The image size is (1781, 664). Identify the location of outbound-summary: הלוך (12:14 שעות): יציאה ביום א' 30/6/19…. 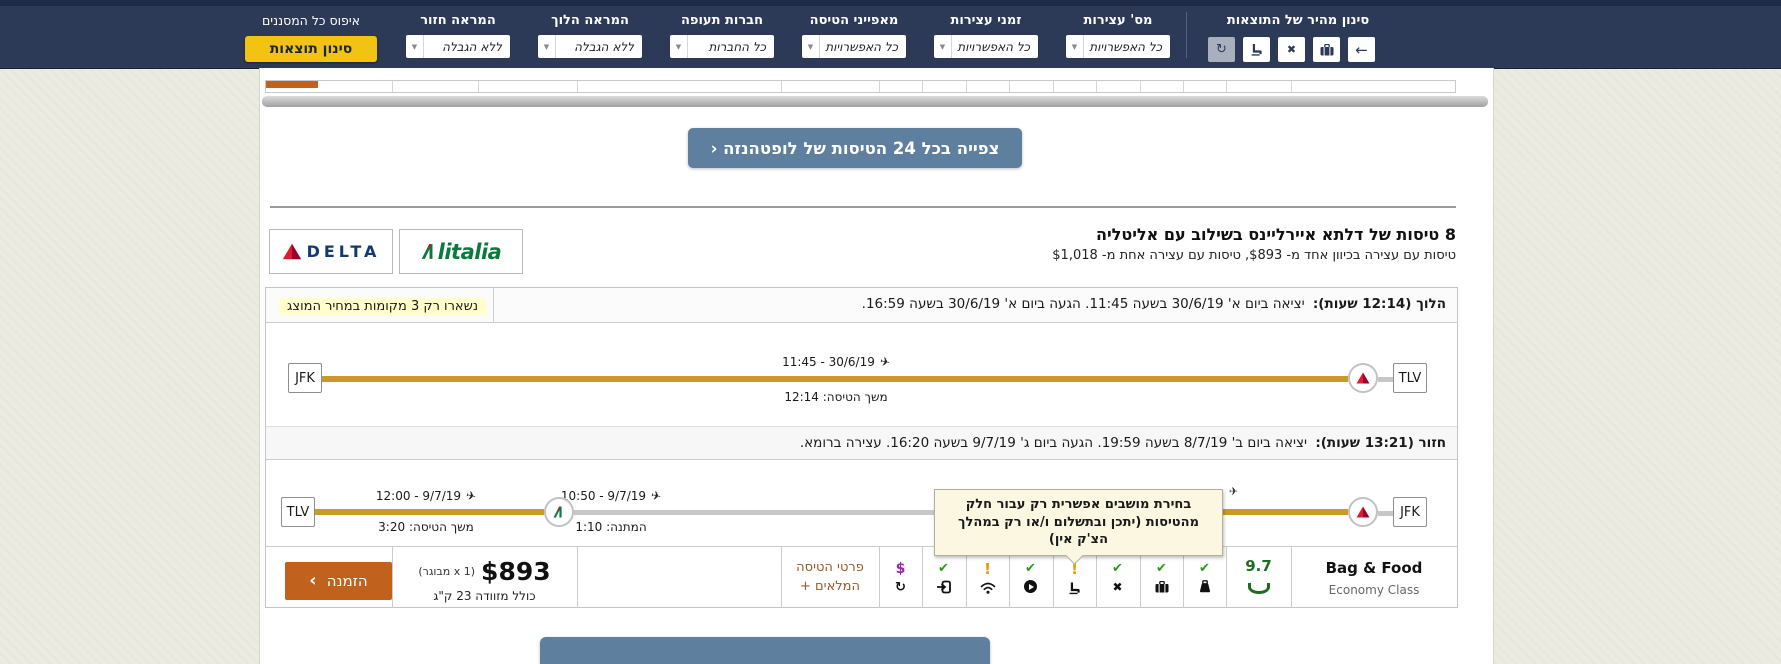
(1154, 304).